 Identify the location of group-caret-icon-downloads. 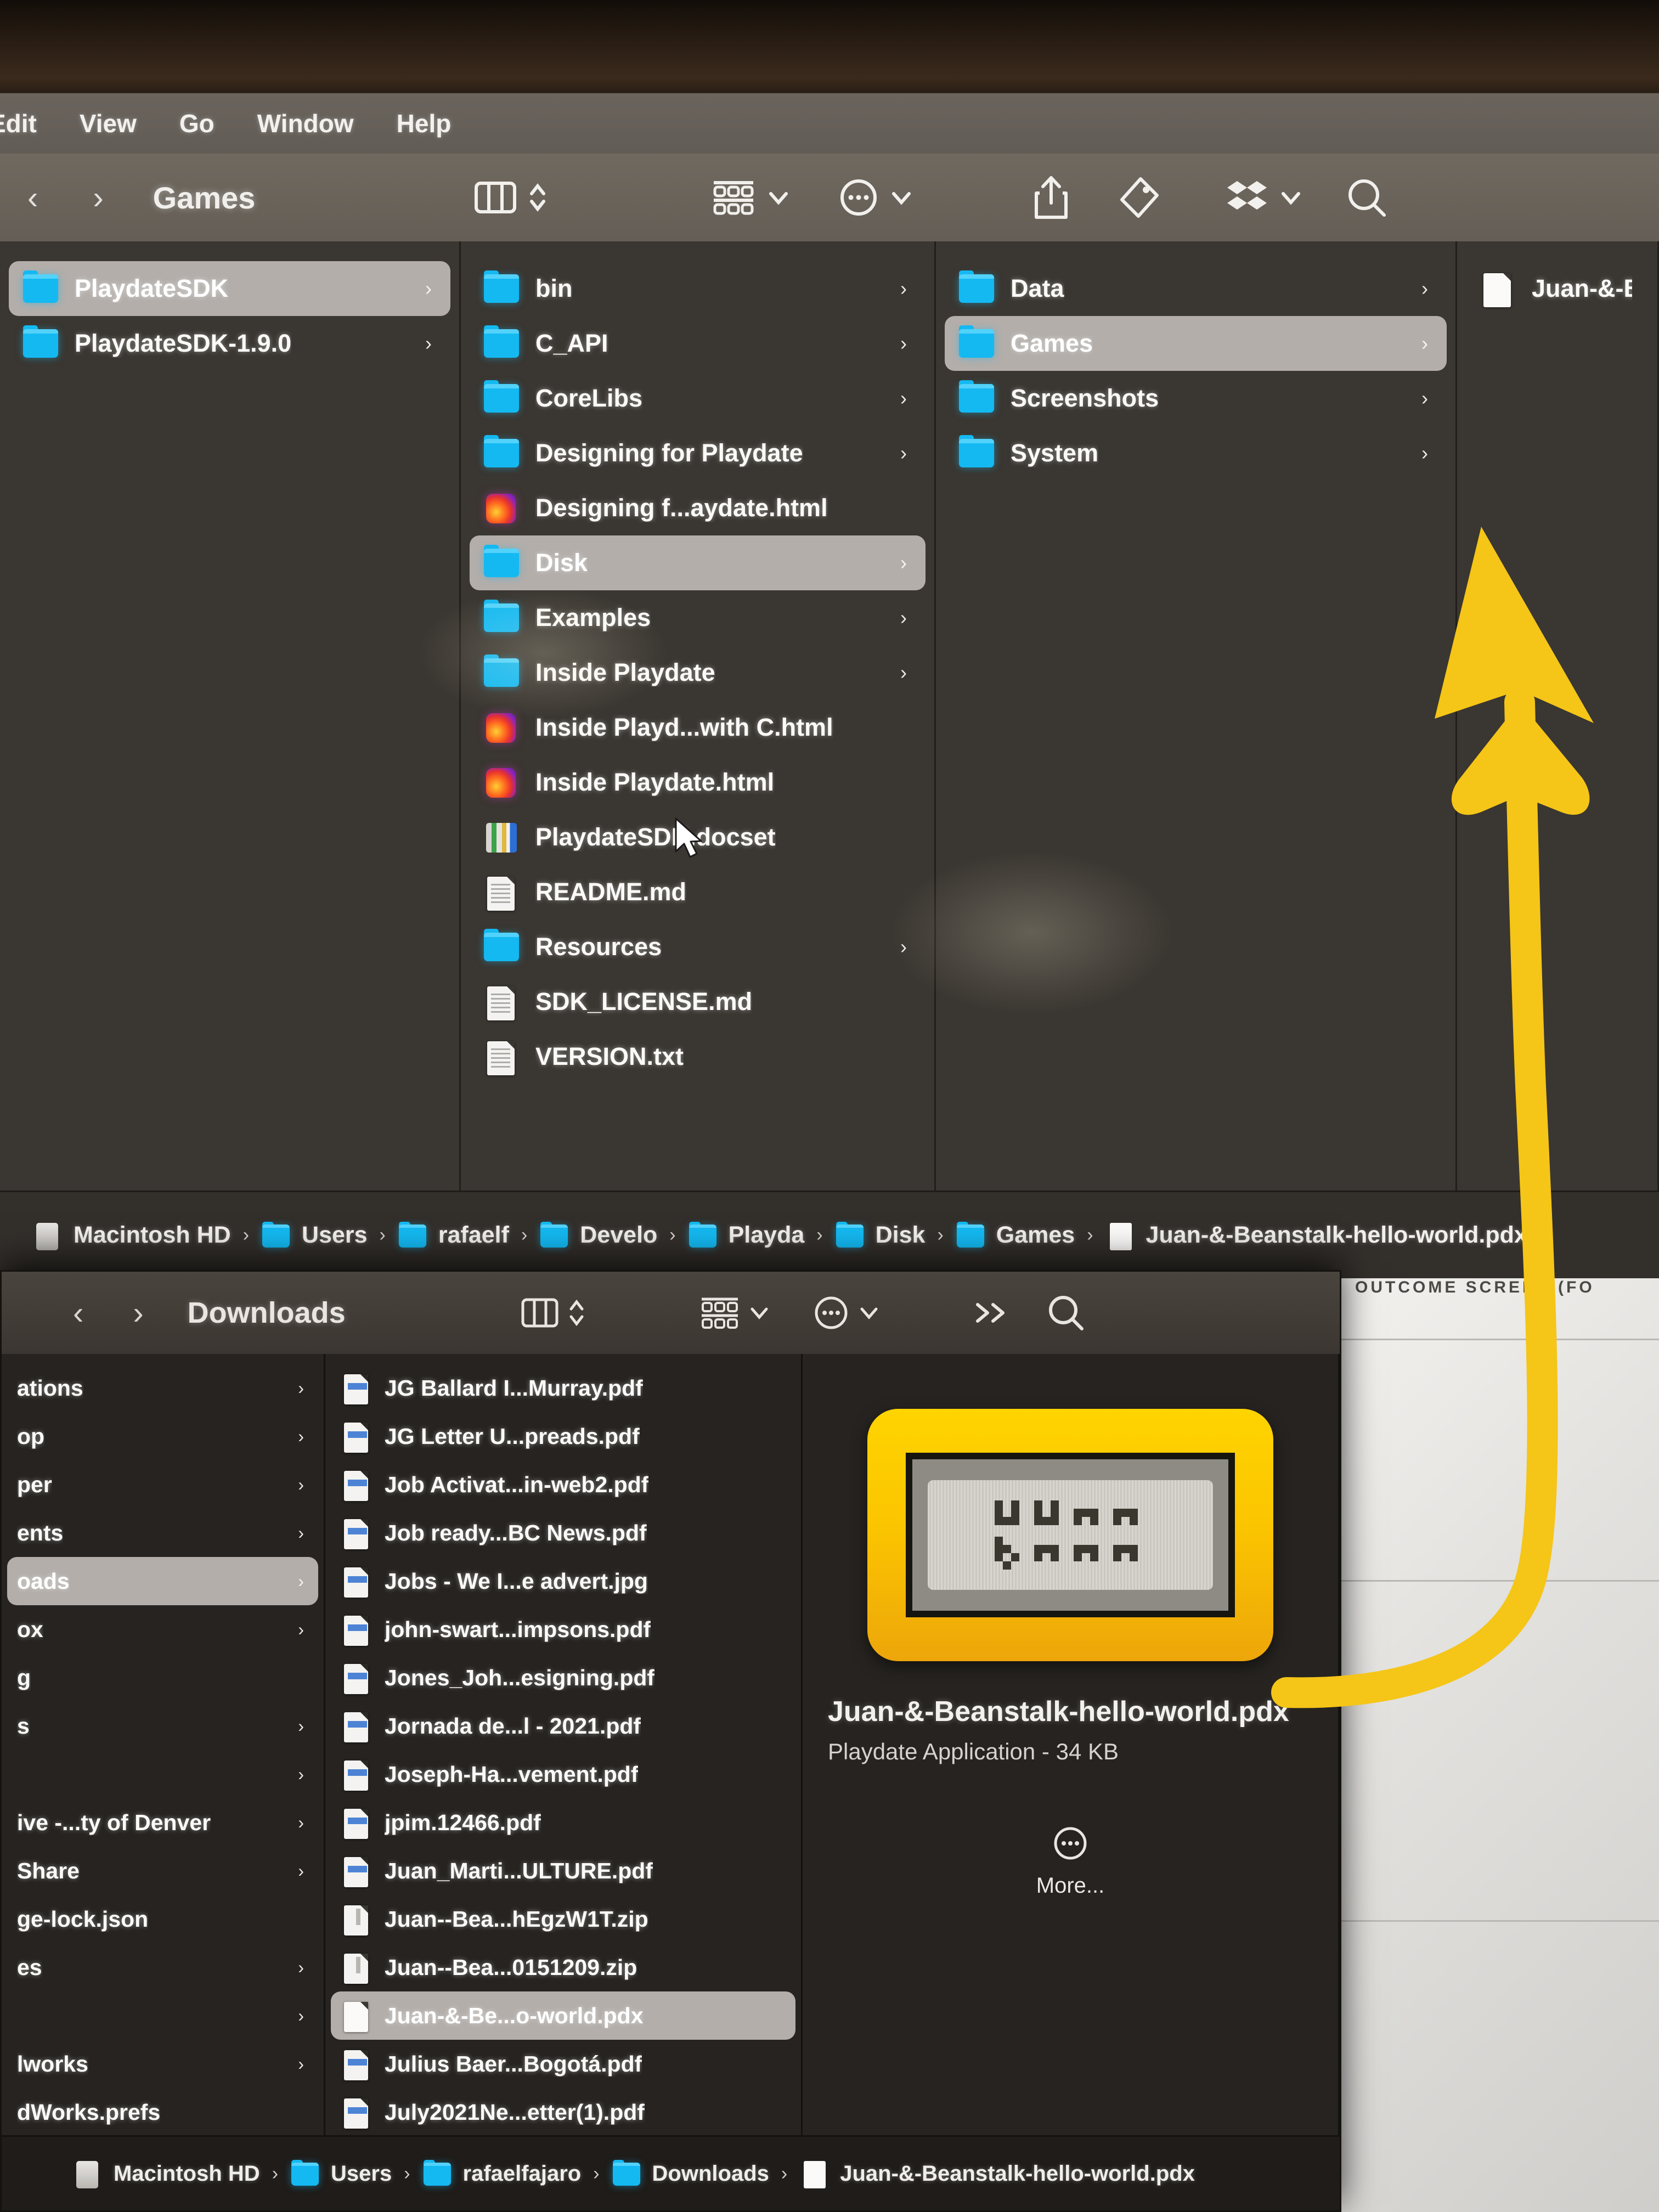
(759, 1313).